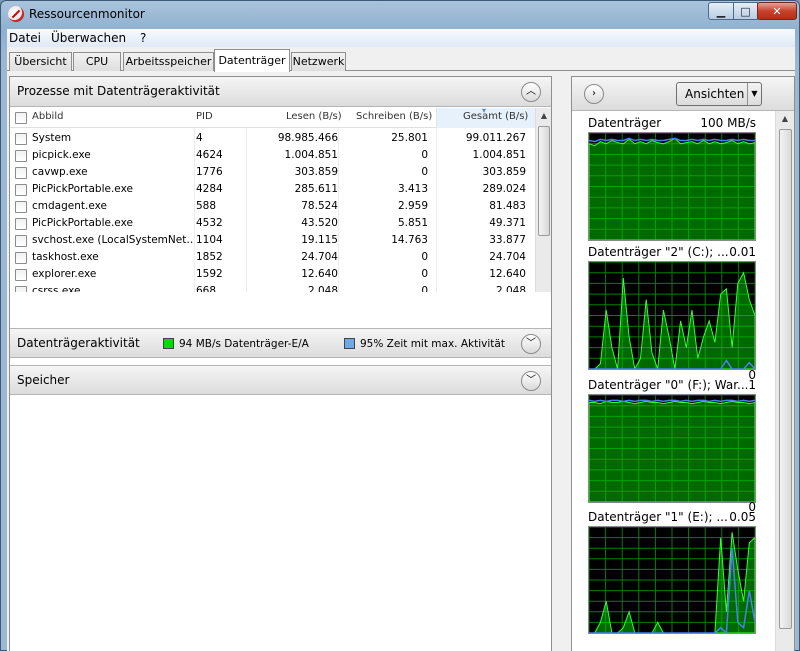 Image resolution: width=800 pixels, height=651 pixels. I want to click on table-scrollbar: ▲, so click(543, 200).